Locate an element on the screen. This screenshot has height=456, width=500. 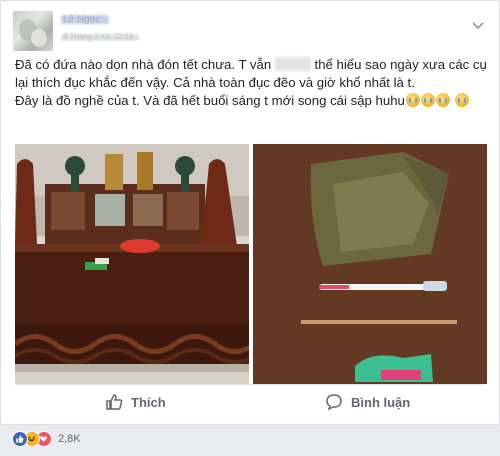
reaction-summary: 2,8K is located at coordinates (46, 439).